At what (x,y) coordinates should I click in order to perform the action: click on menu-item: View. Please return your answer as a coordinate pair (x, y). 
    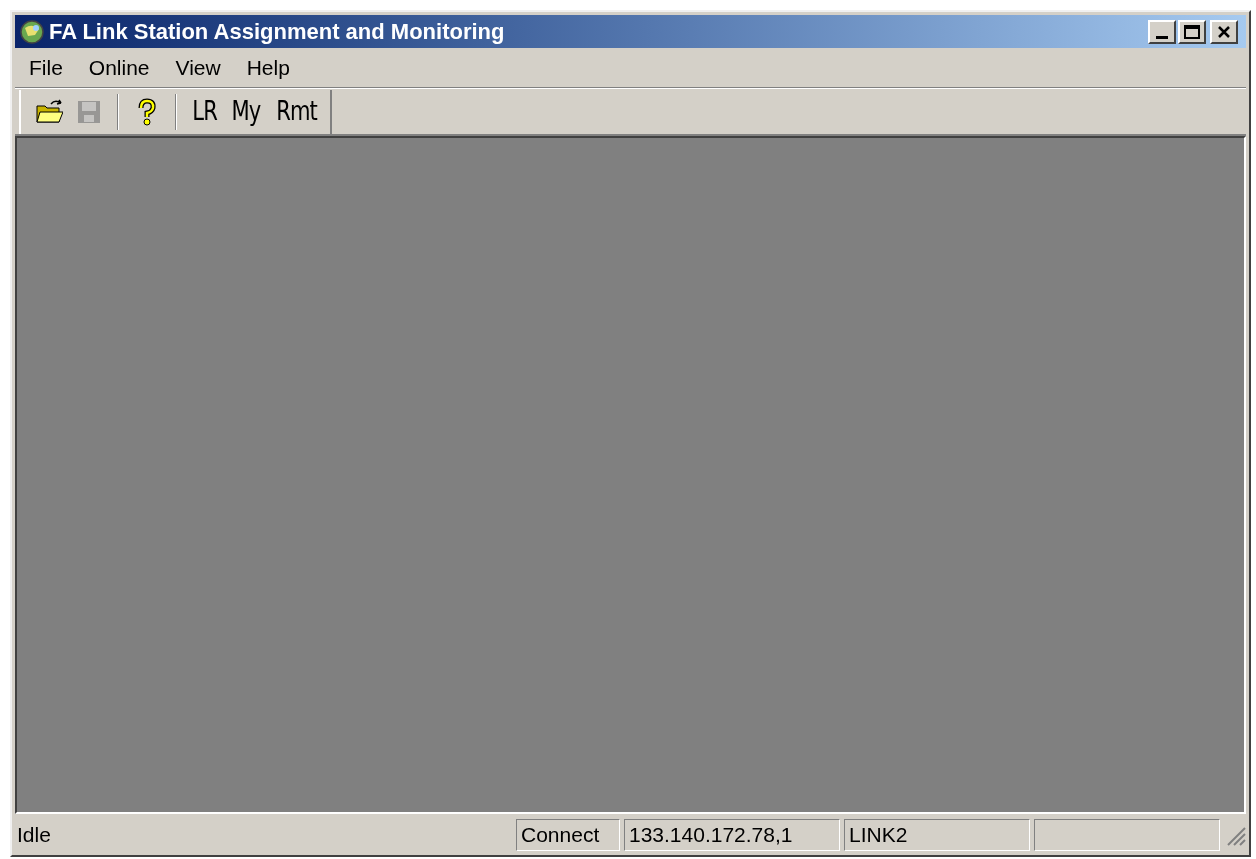
    Looking at the image, I should click on (198, 67).